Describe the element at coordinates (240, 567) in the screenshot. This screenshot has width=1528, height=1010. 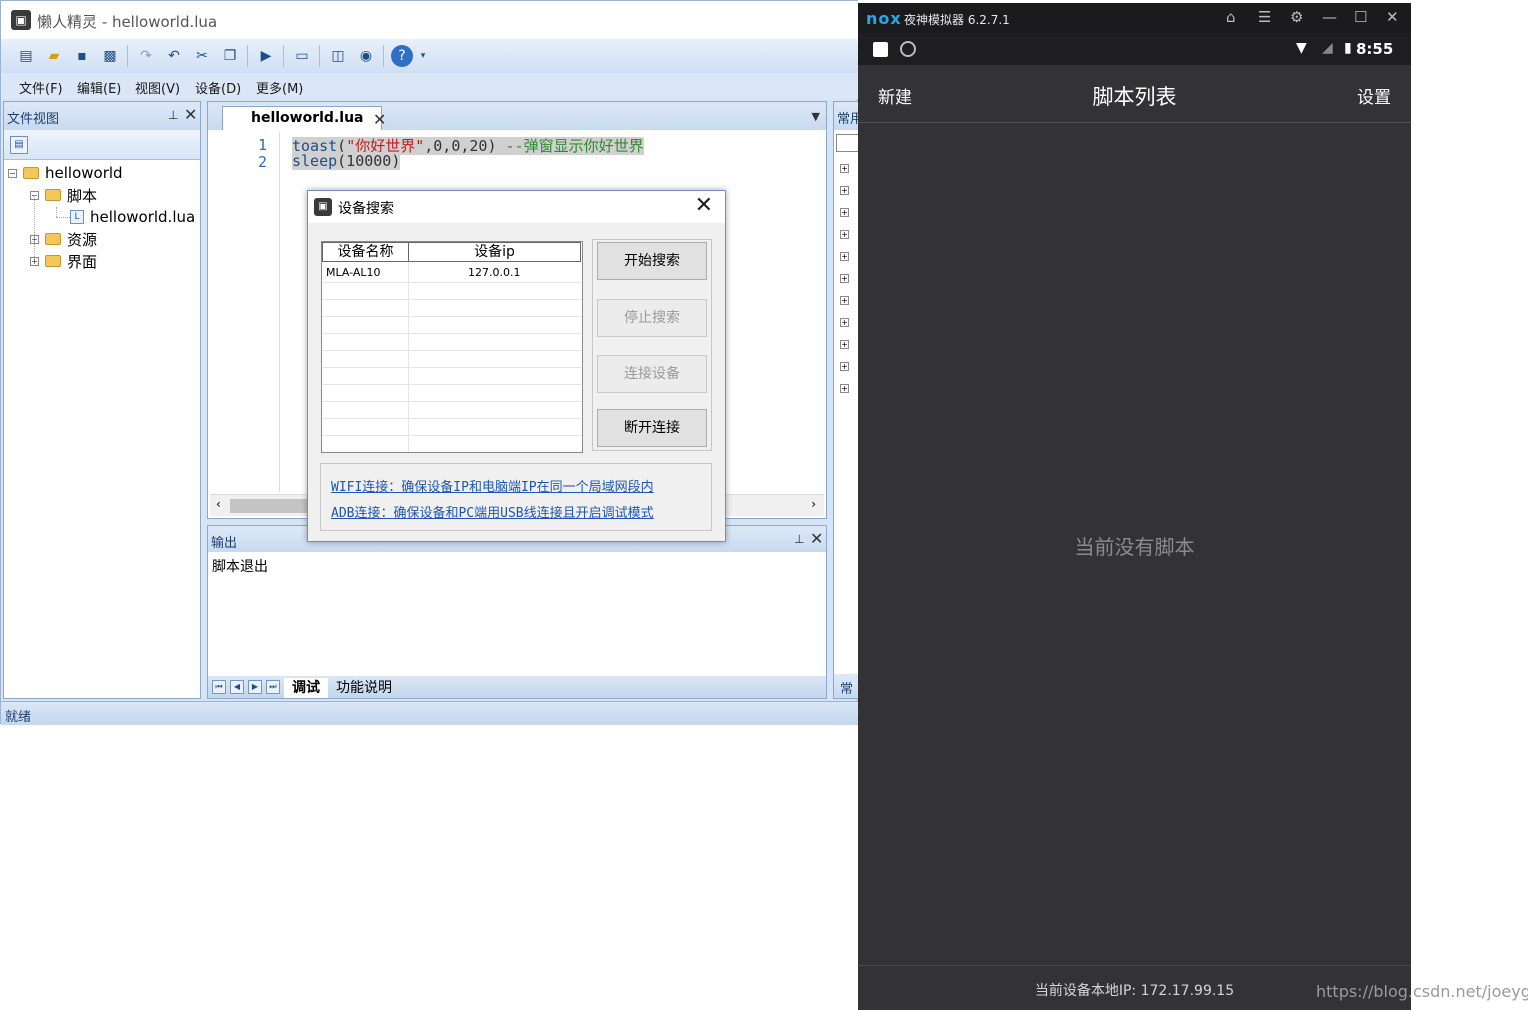
I see `output-text: 脚本退出` at that location.